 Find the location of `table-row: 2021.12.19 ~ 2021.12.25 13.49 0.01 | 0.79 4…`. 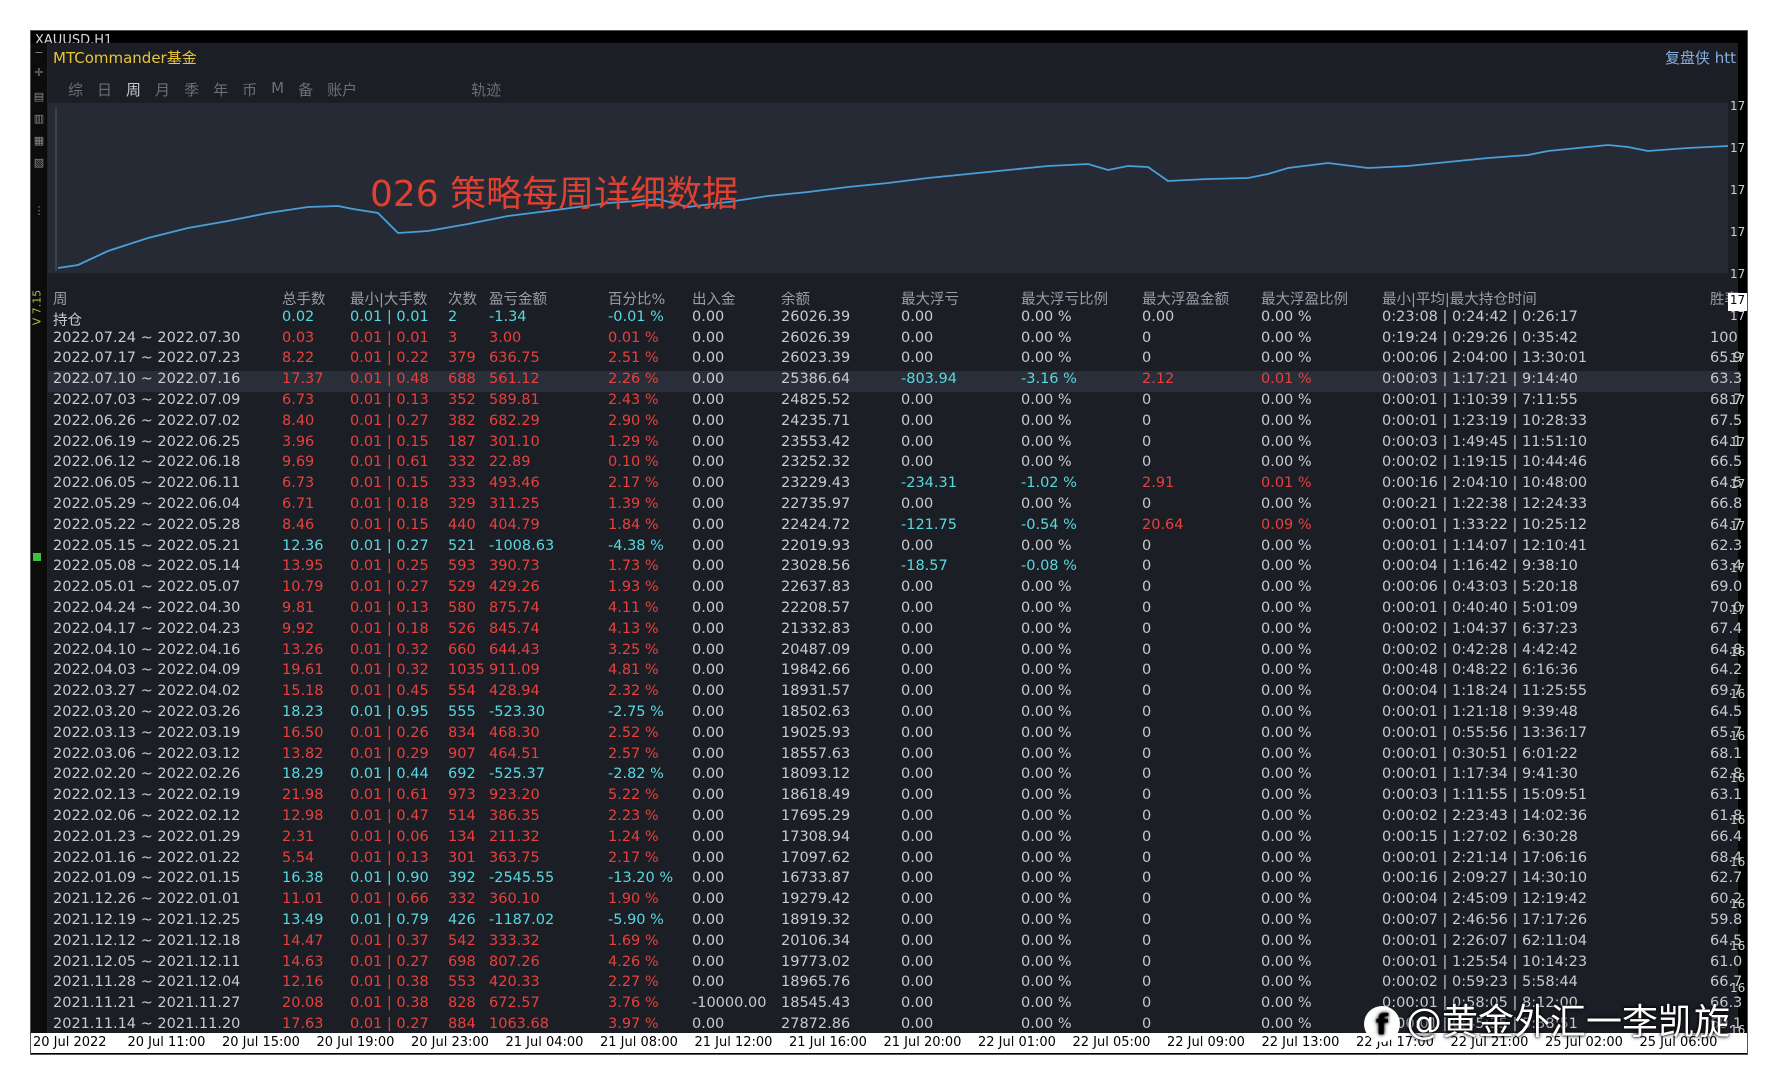

table-row: 2021.12.19 ~ 2021.12.25 13.49 0.01 | 0.79 4… is located at coordinates (895, 922).